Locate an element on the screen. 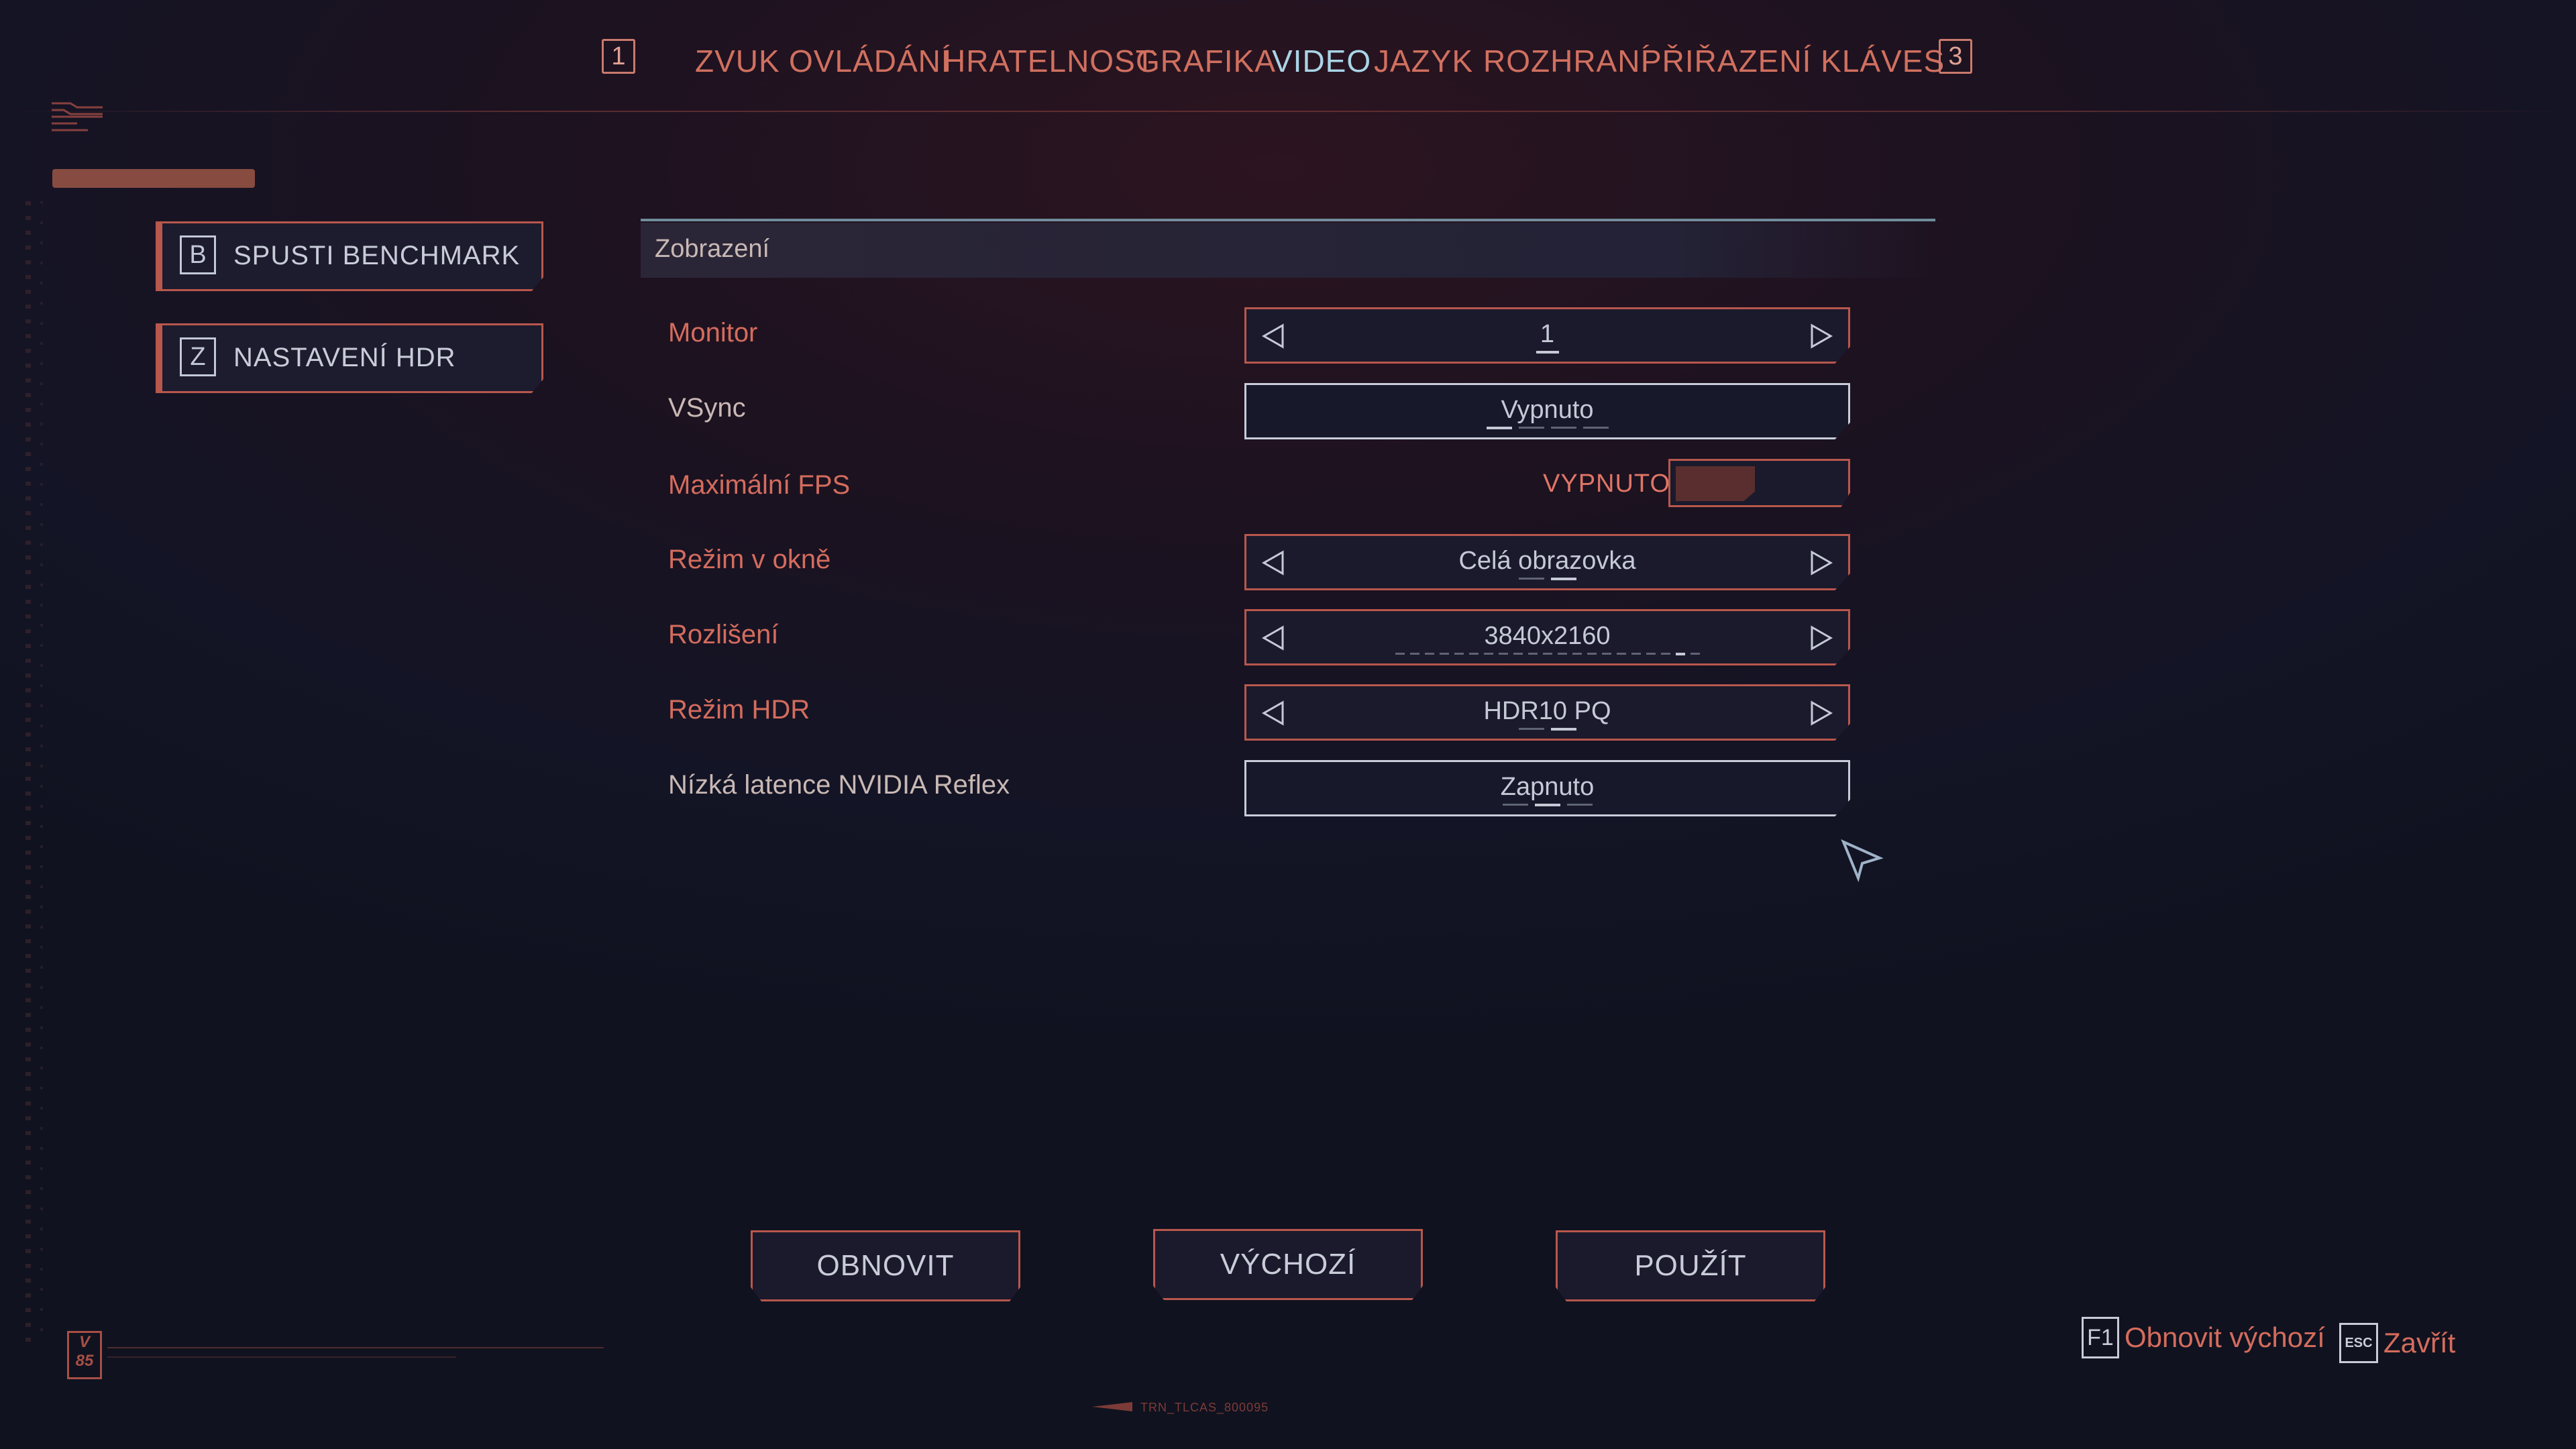 This screenshot has width=2576, height=1449. setting-label-monitor: Monitor is located at coordinates (713, 332).